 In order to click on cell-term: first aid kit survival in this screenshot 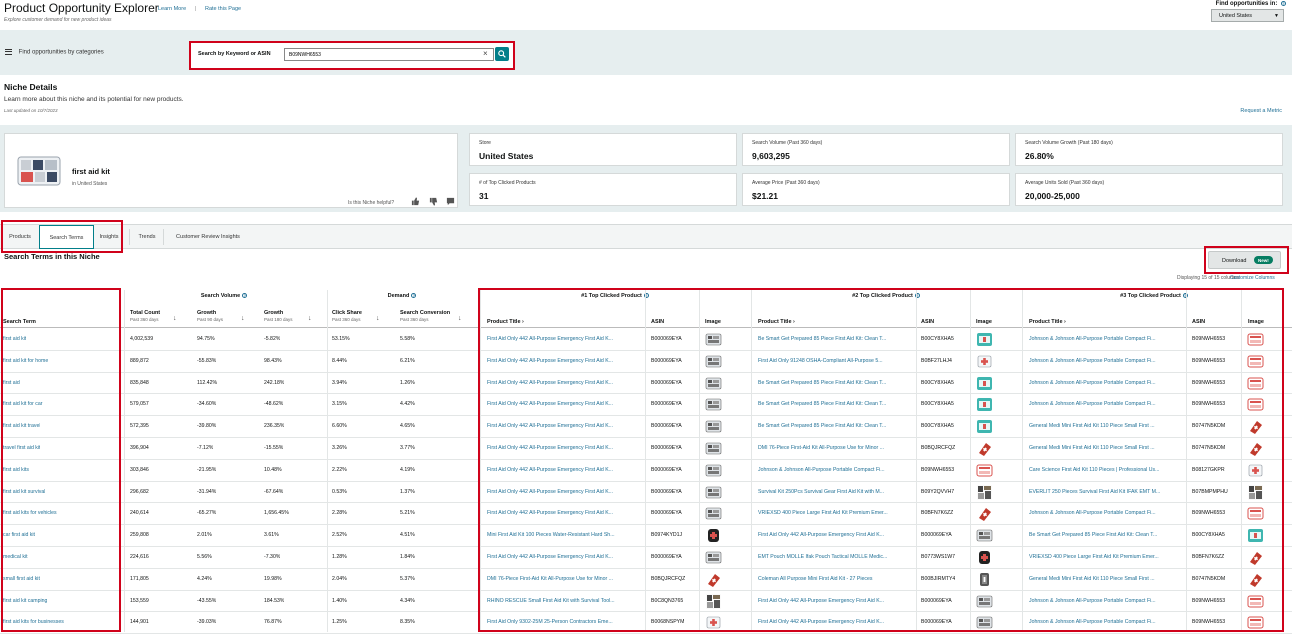, I will do `click(24, 492)`.